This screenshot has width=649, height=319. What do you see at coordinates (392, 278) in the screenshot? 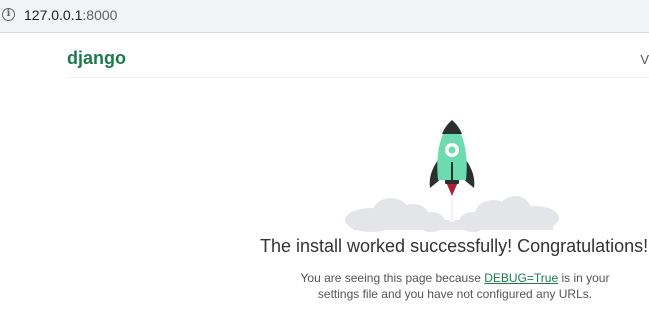
I see `description-part-1: You are seeing this page because` at bounding box center [392, 278].